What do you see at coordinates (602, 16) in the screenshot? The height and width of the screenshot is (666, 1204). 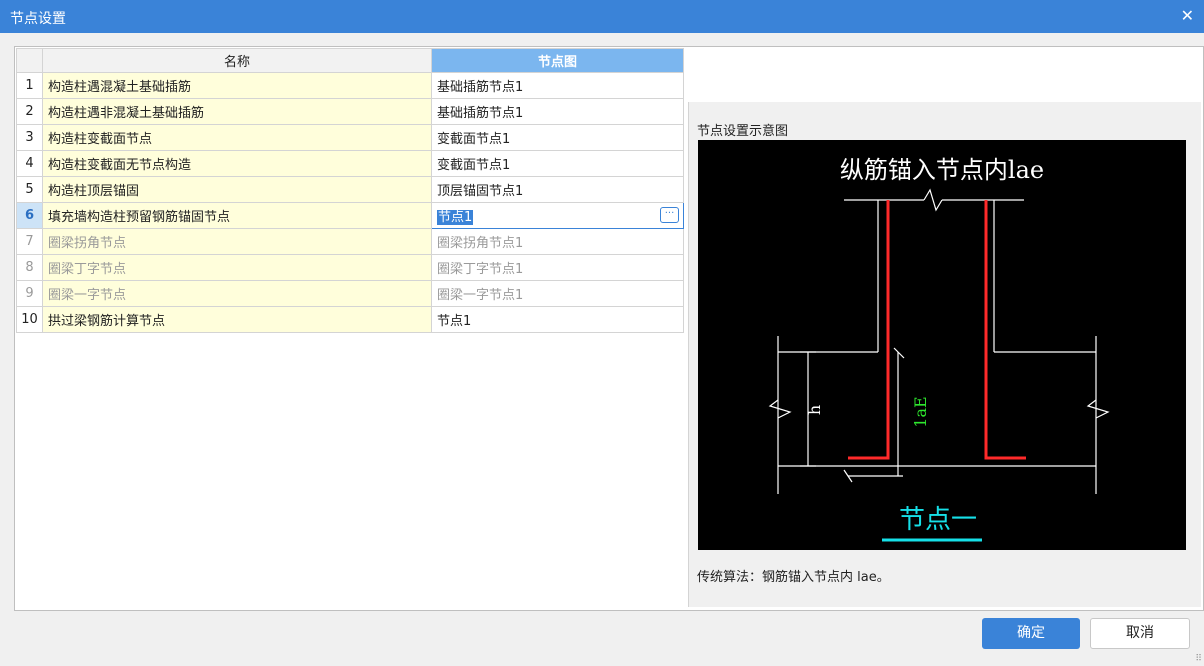 I see `title-bar: 节点设置 ✕` at bounding box center [602, 16].